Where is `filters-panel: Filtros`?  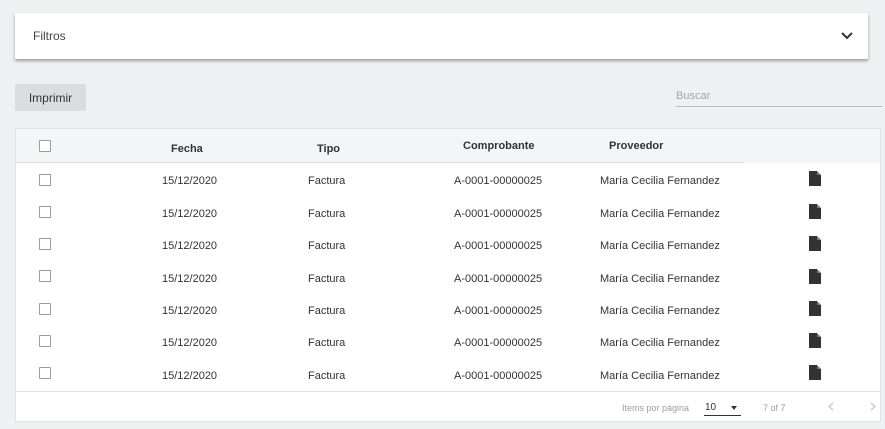
filters-panel: Filtros is located at coordinates (441, 36).